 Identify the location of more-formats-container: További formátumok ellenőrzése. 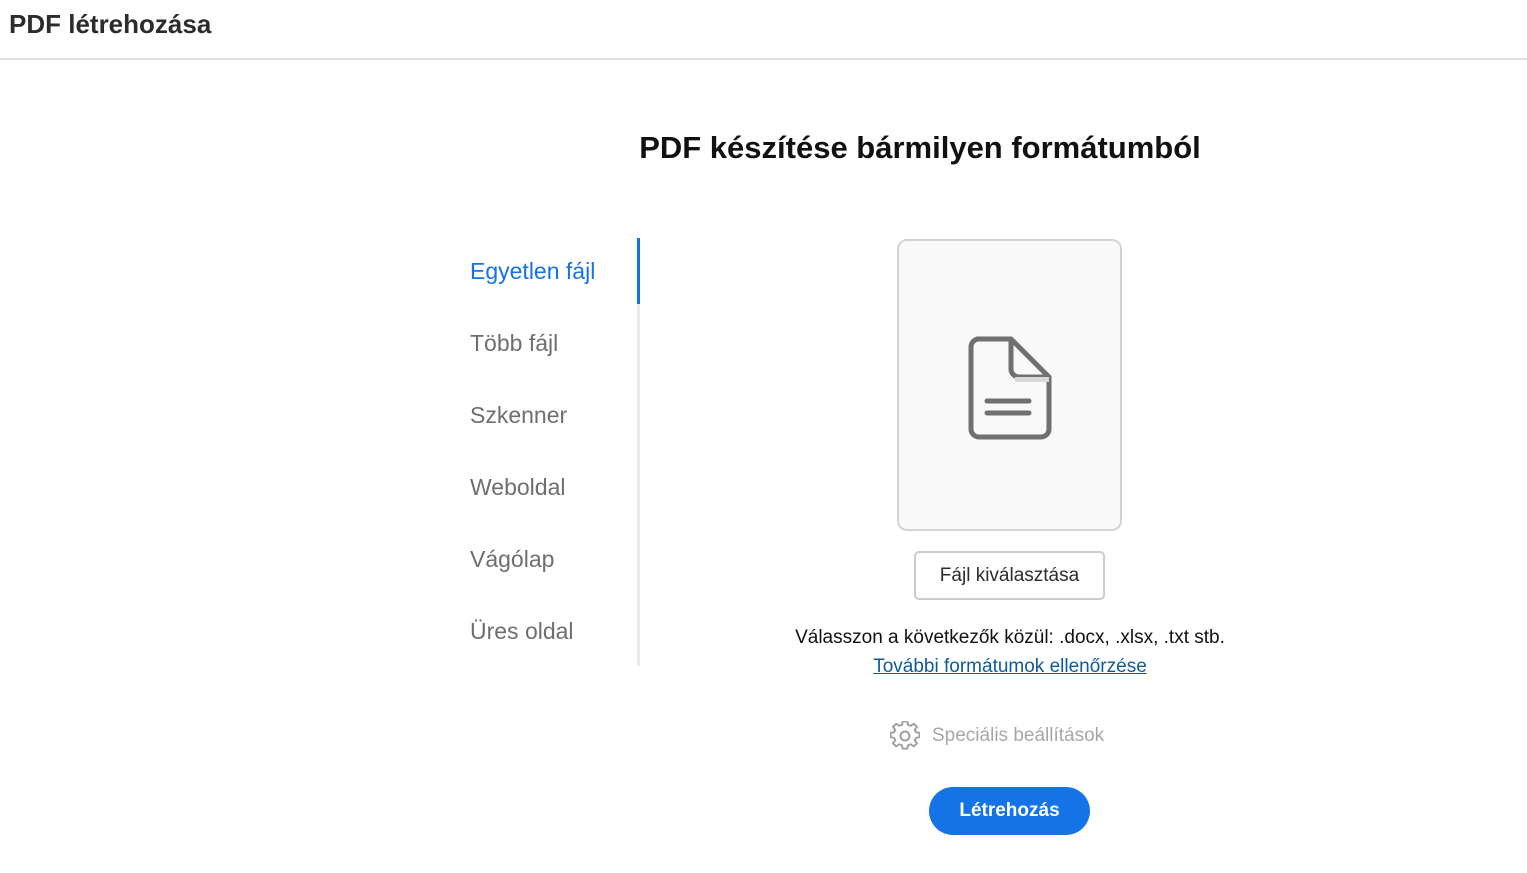
(1010, 667).